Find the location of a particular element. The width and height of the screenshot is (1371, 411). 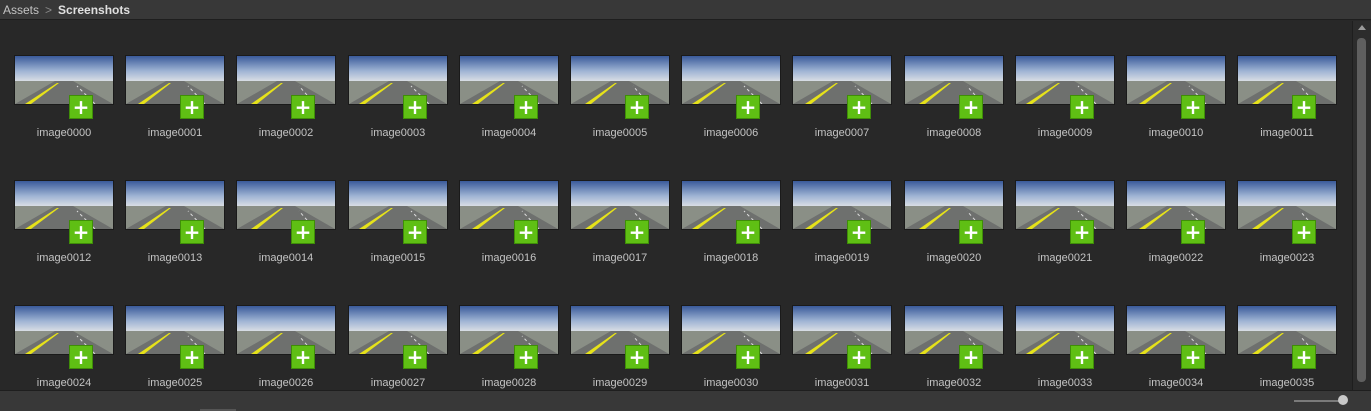

breadcrumb-assets: Assets is located at coordinates (21, 10).